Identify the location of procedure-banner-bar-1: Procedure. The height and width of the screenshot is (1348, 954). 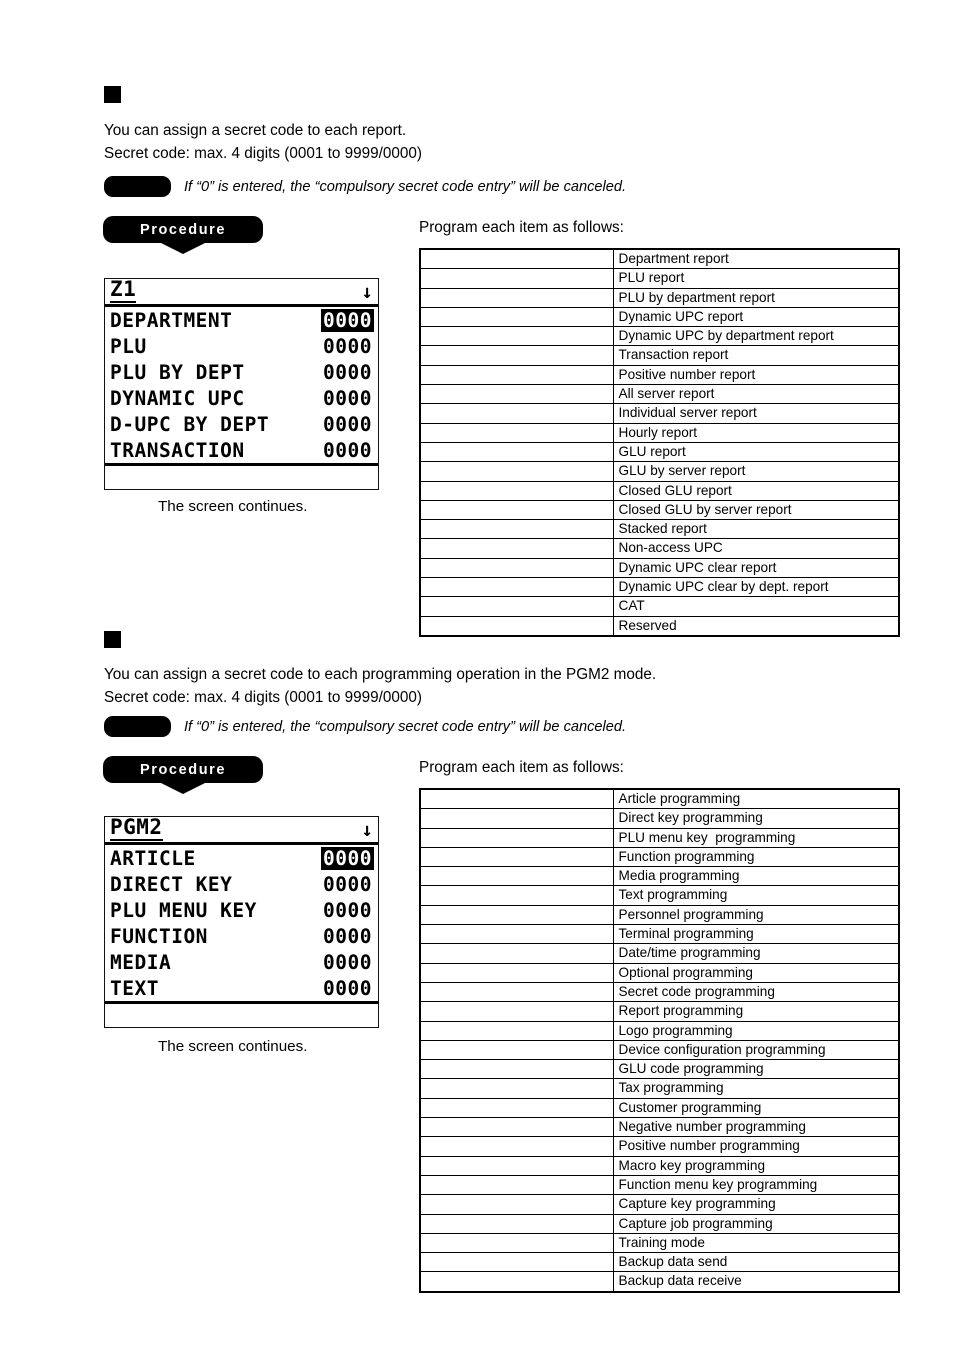
(183, 229).